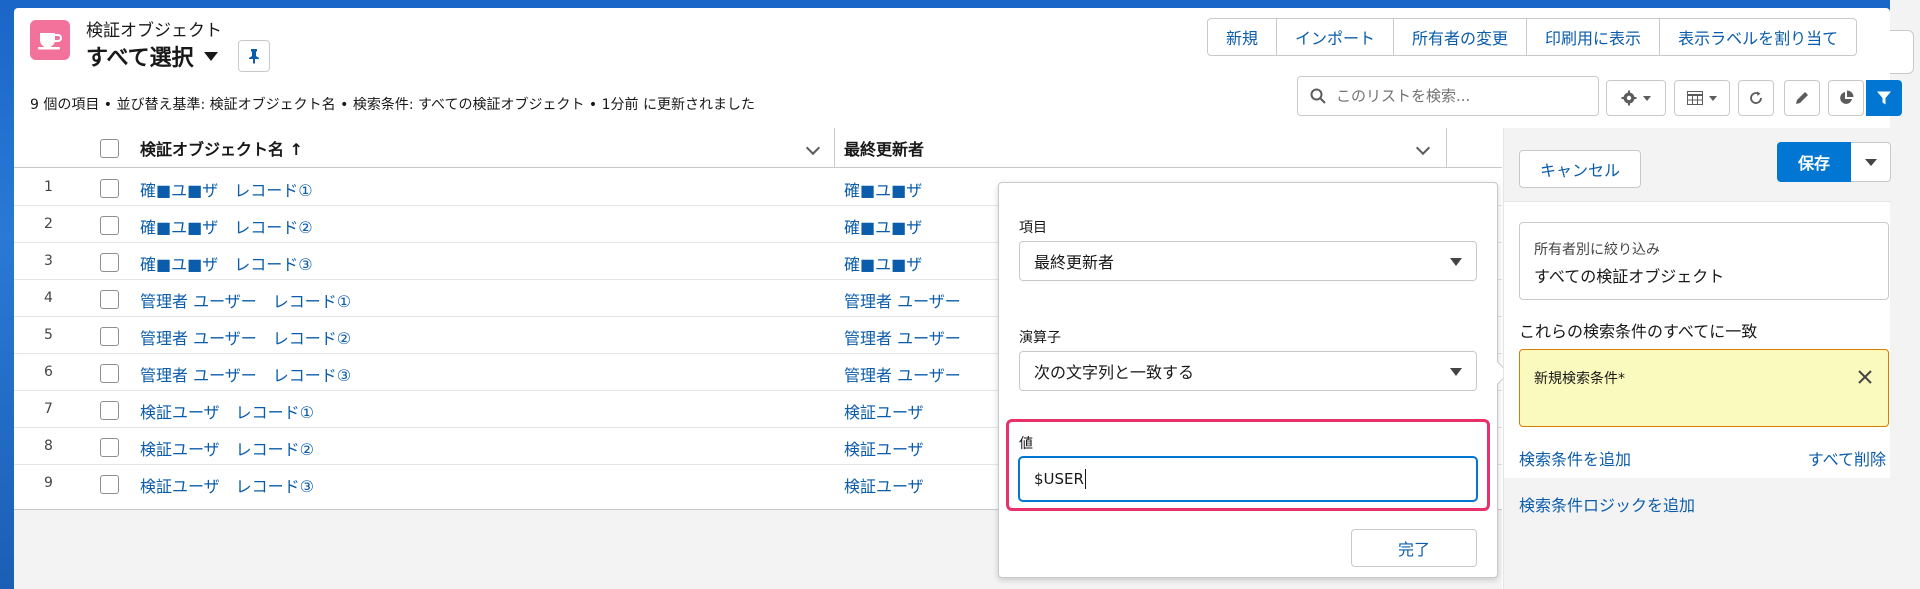  I want to click on record-link: 検証ユーザ レコード①, so click(227, 411).